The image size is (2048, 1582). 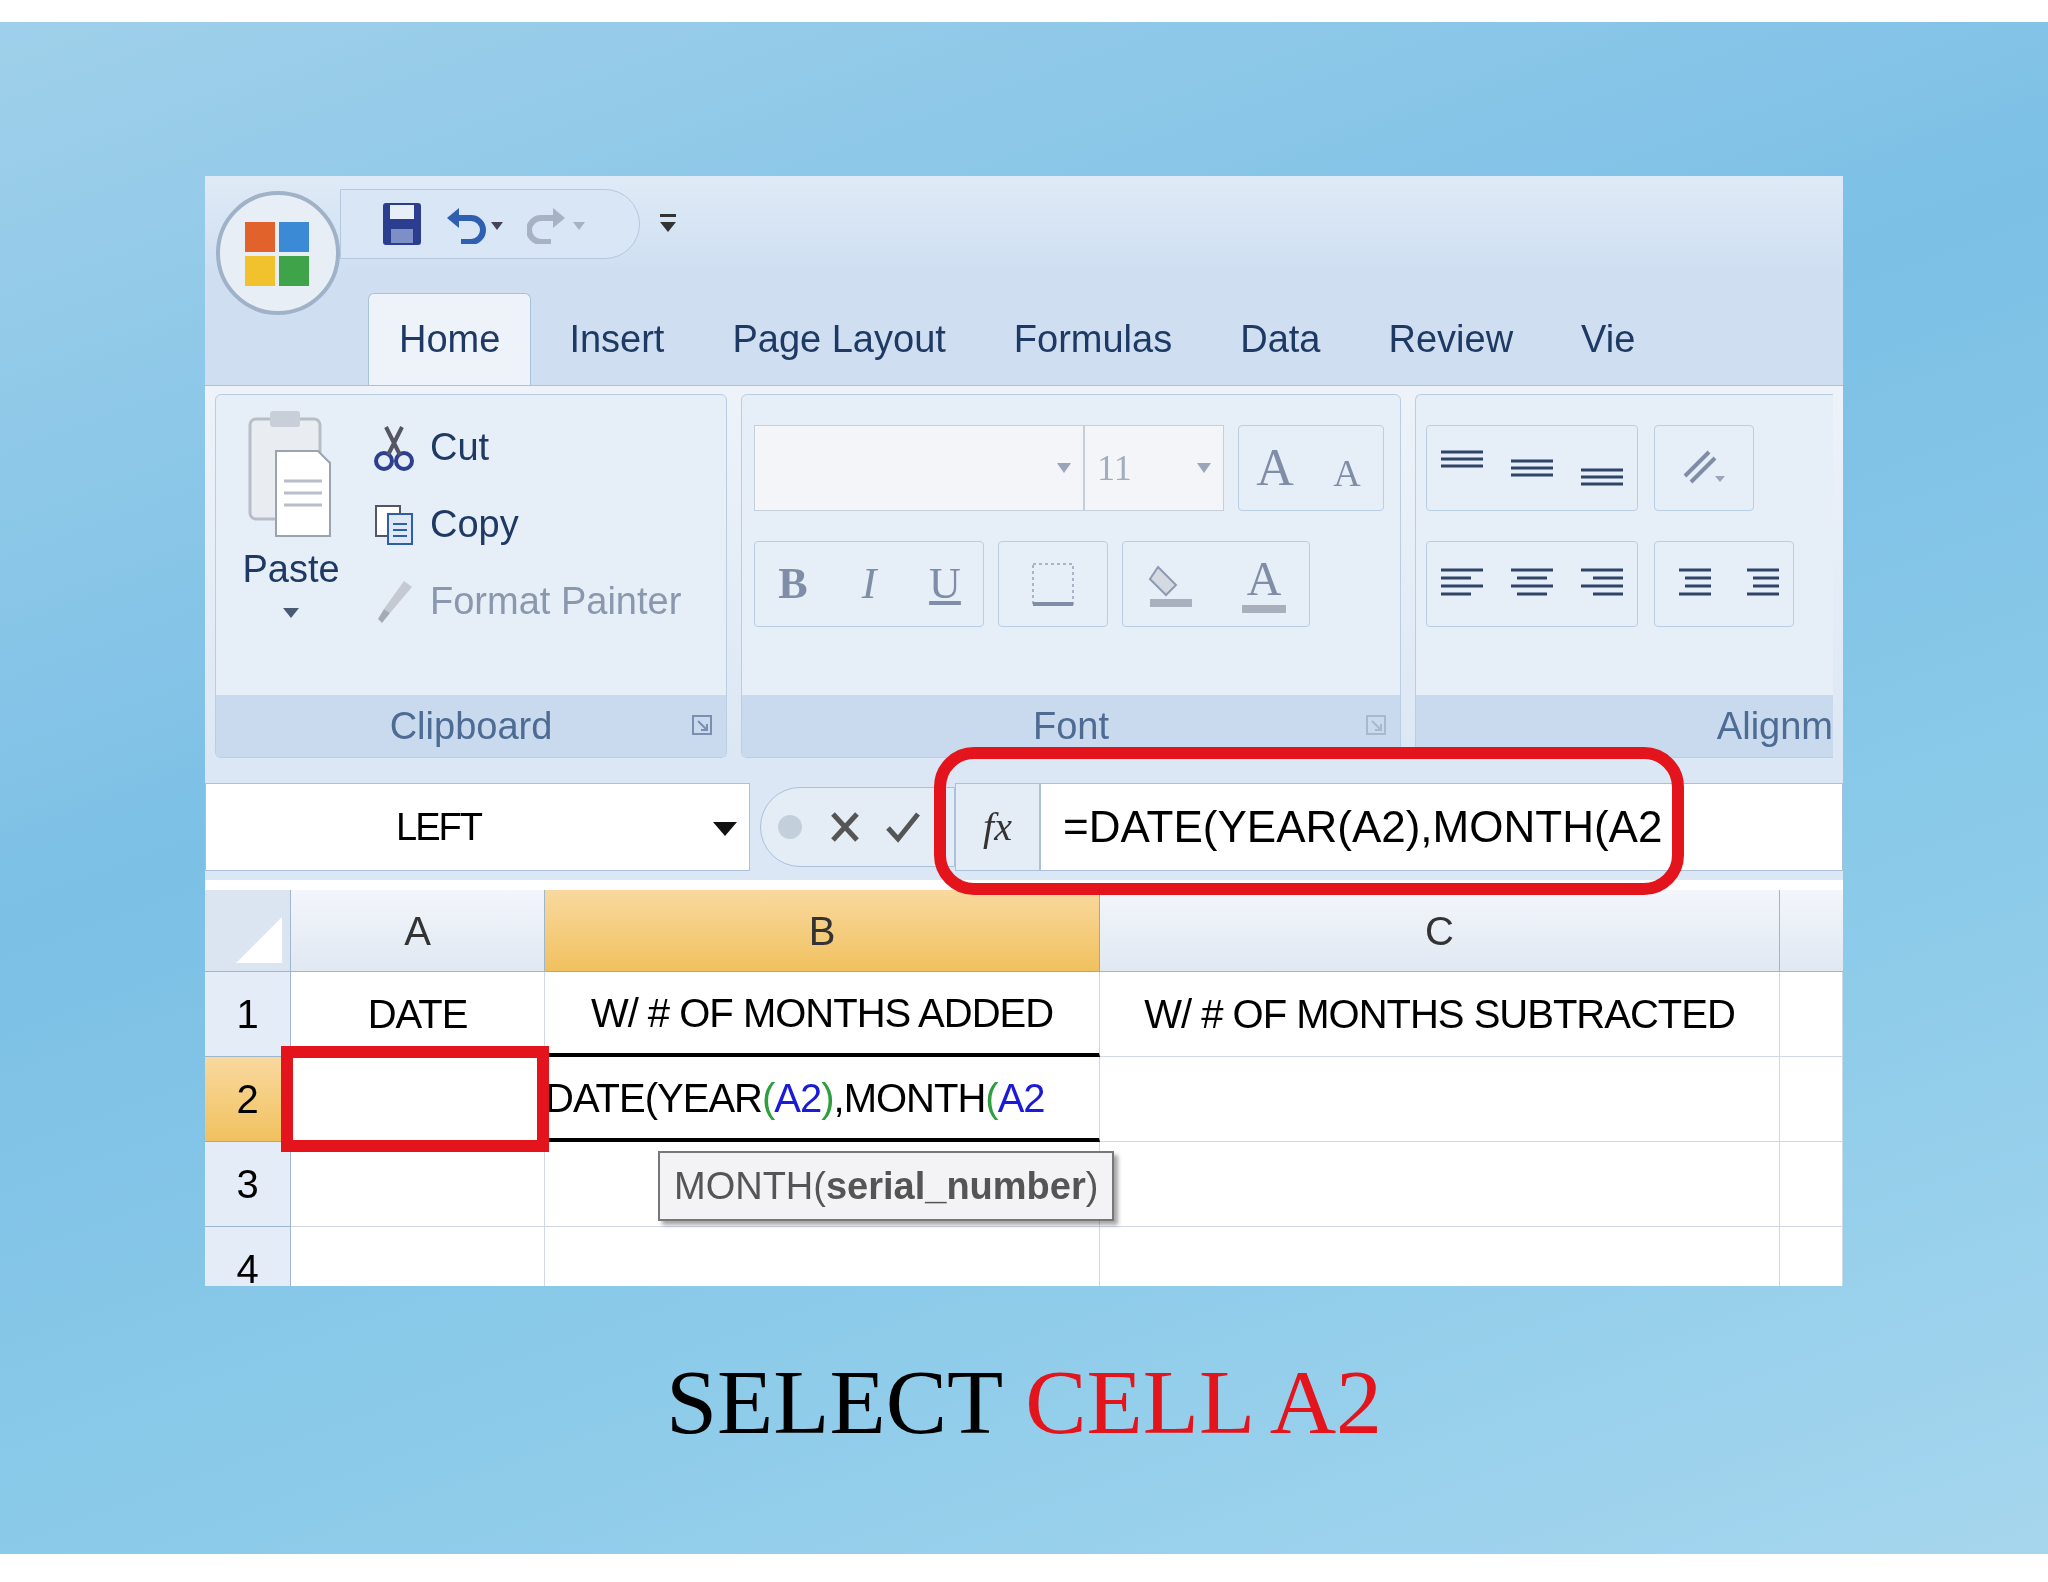 I want to click on ribbon-tab: Insert, so click(x=617, y=339).